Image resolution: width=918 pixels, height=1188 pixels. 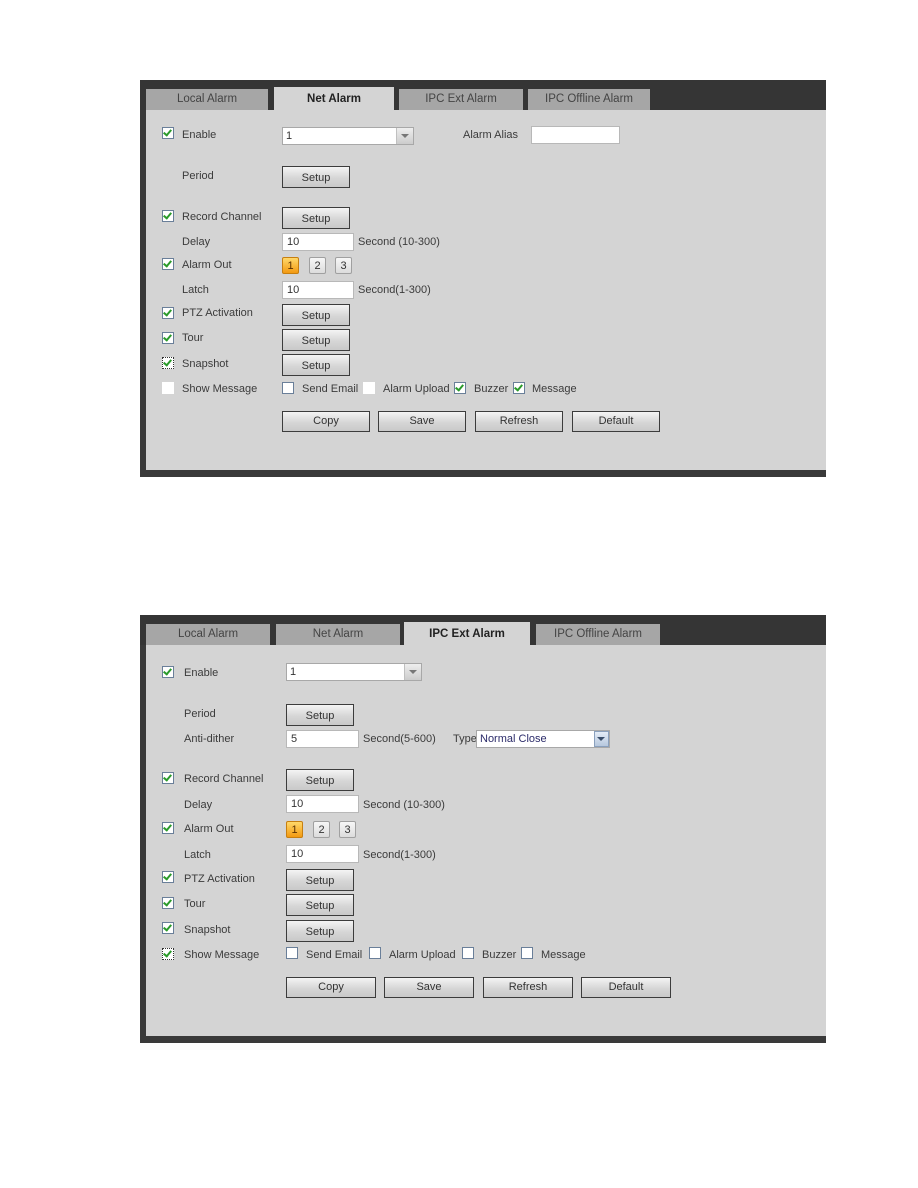 I want to click on type-select-value: Normal Close, so click(x=513, y=739).